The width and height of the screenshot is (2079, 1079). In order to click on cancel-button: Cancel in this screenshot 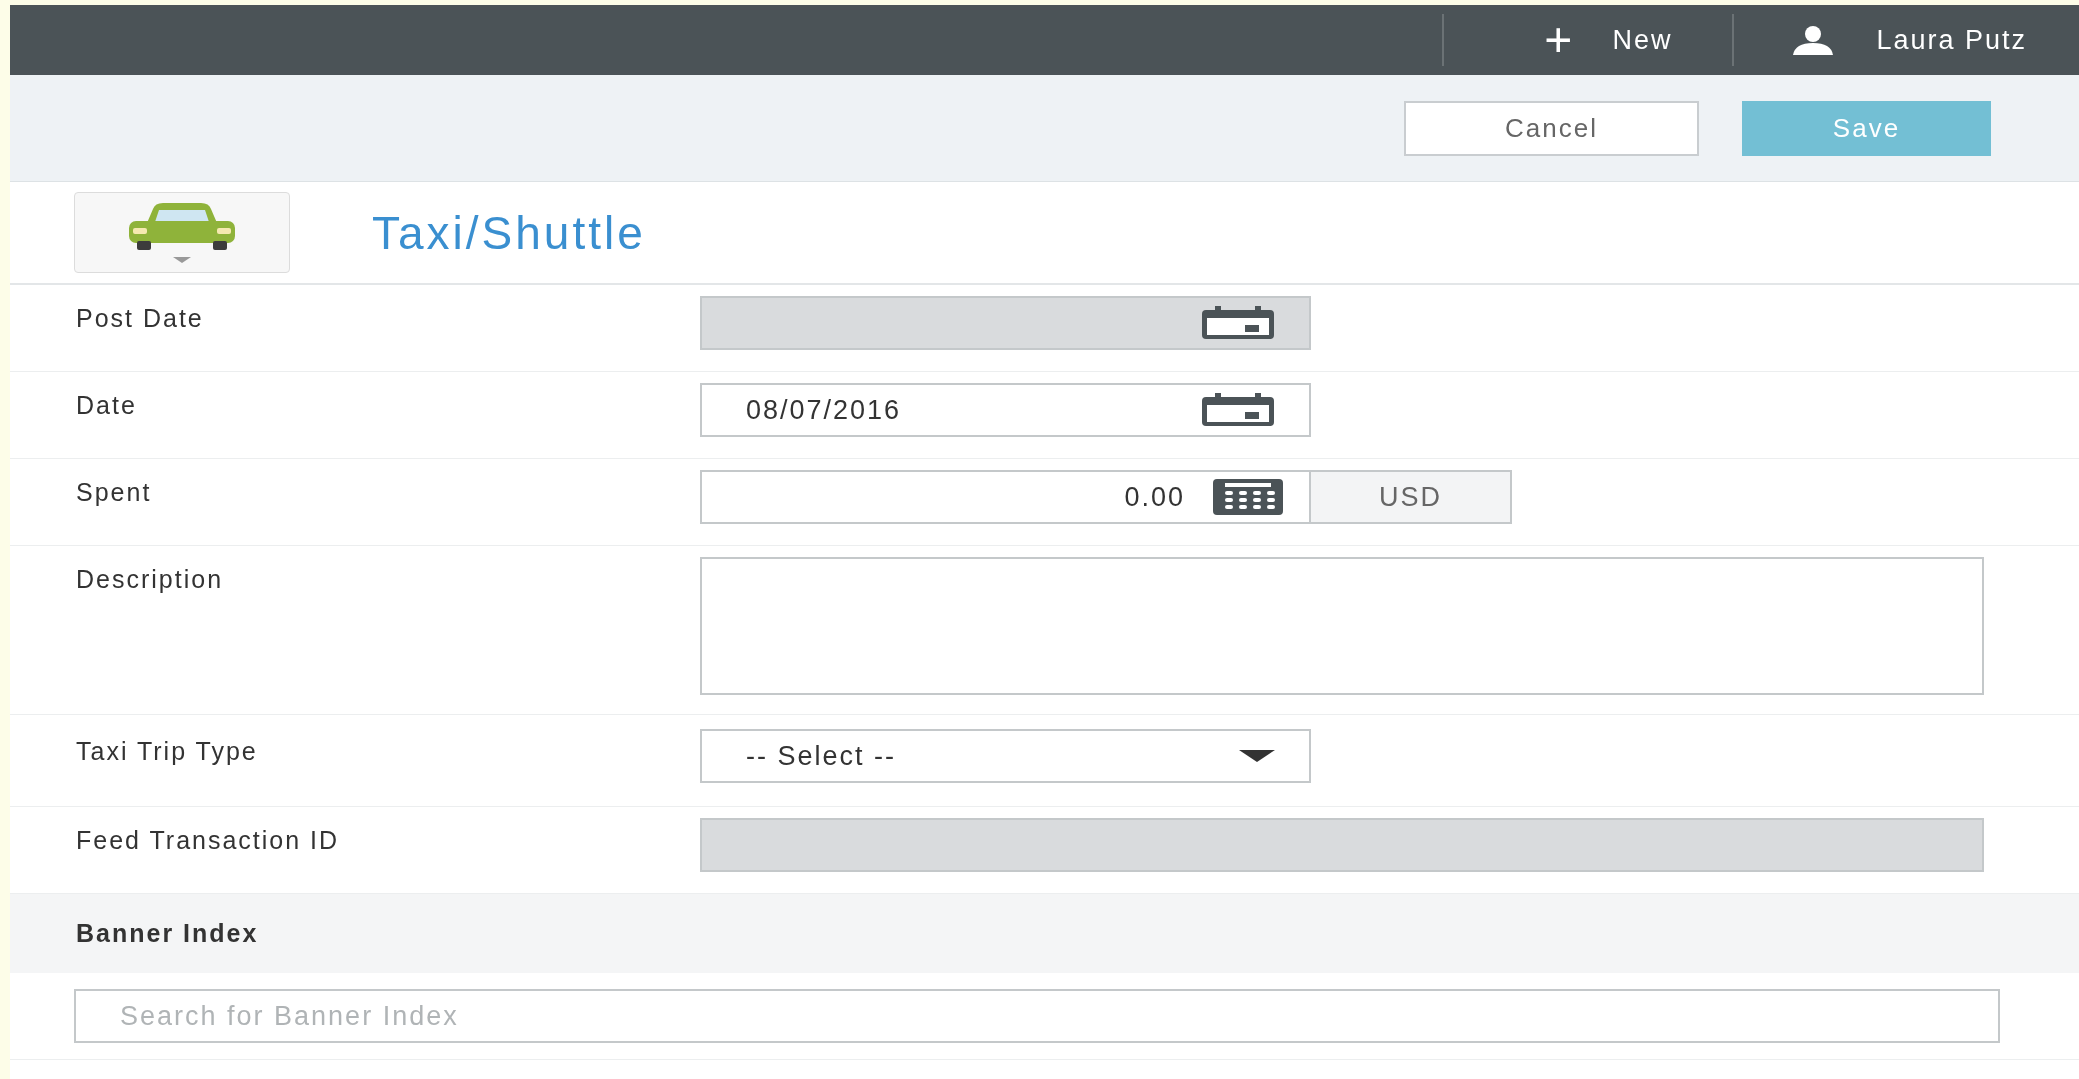, I will do `click(1551, 128)`.